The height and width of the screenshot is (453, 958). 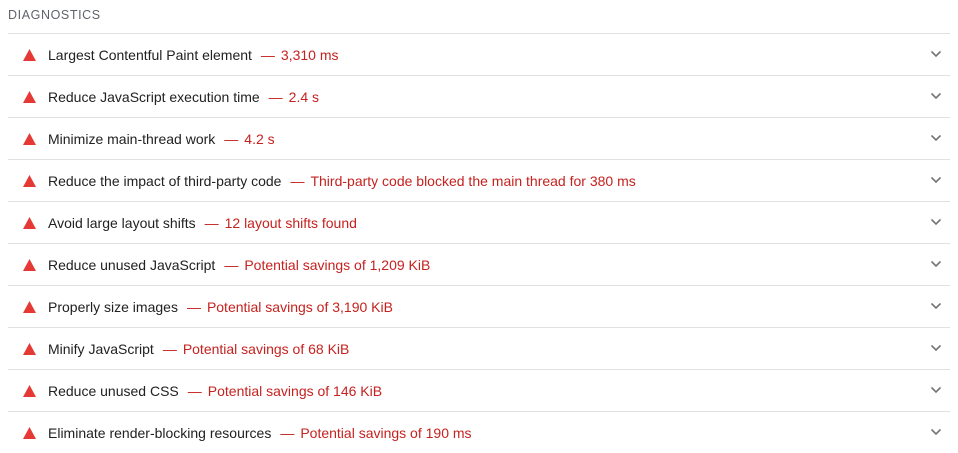 I want to click on audit-display-value: Potential savings of 68 KiB, so click(x=266, y=348).